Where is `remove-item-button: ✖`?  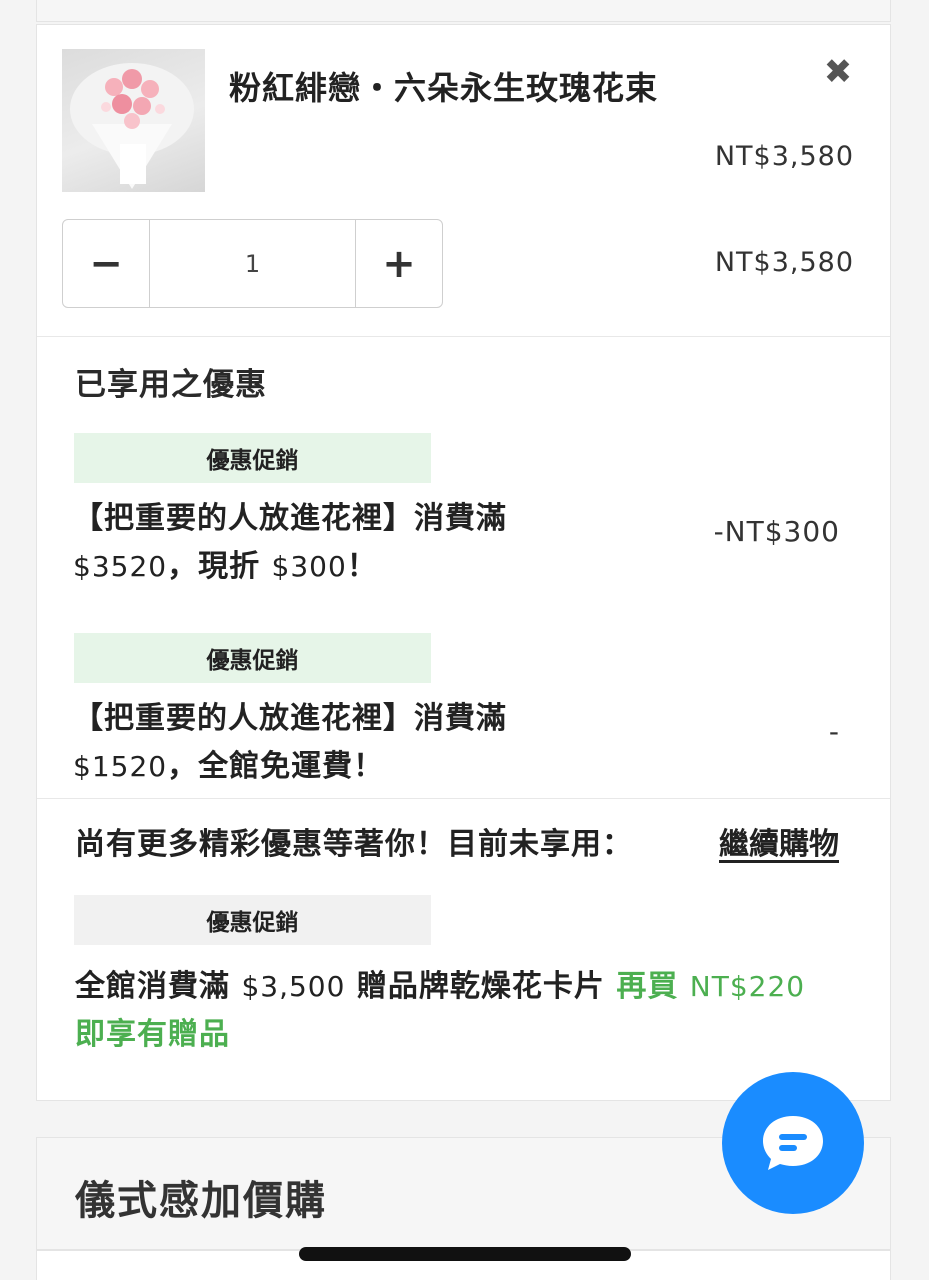 remove-item-button: ✖ is located at coordinates (838, 72).